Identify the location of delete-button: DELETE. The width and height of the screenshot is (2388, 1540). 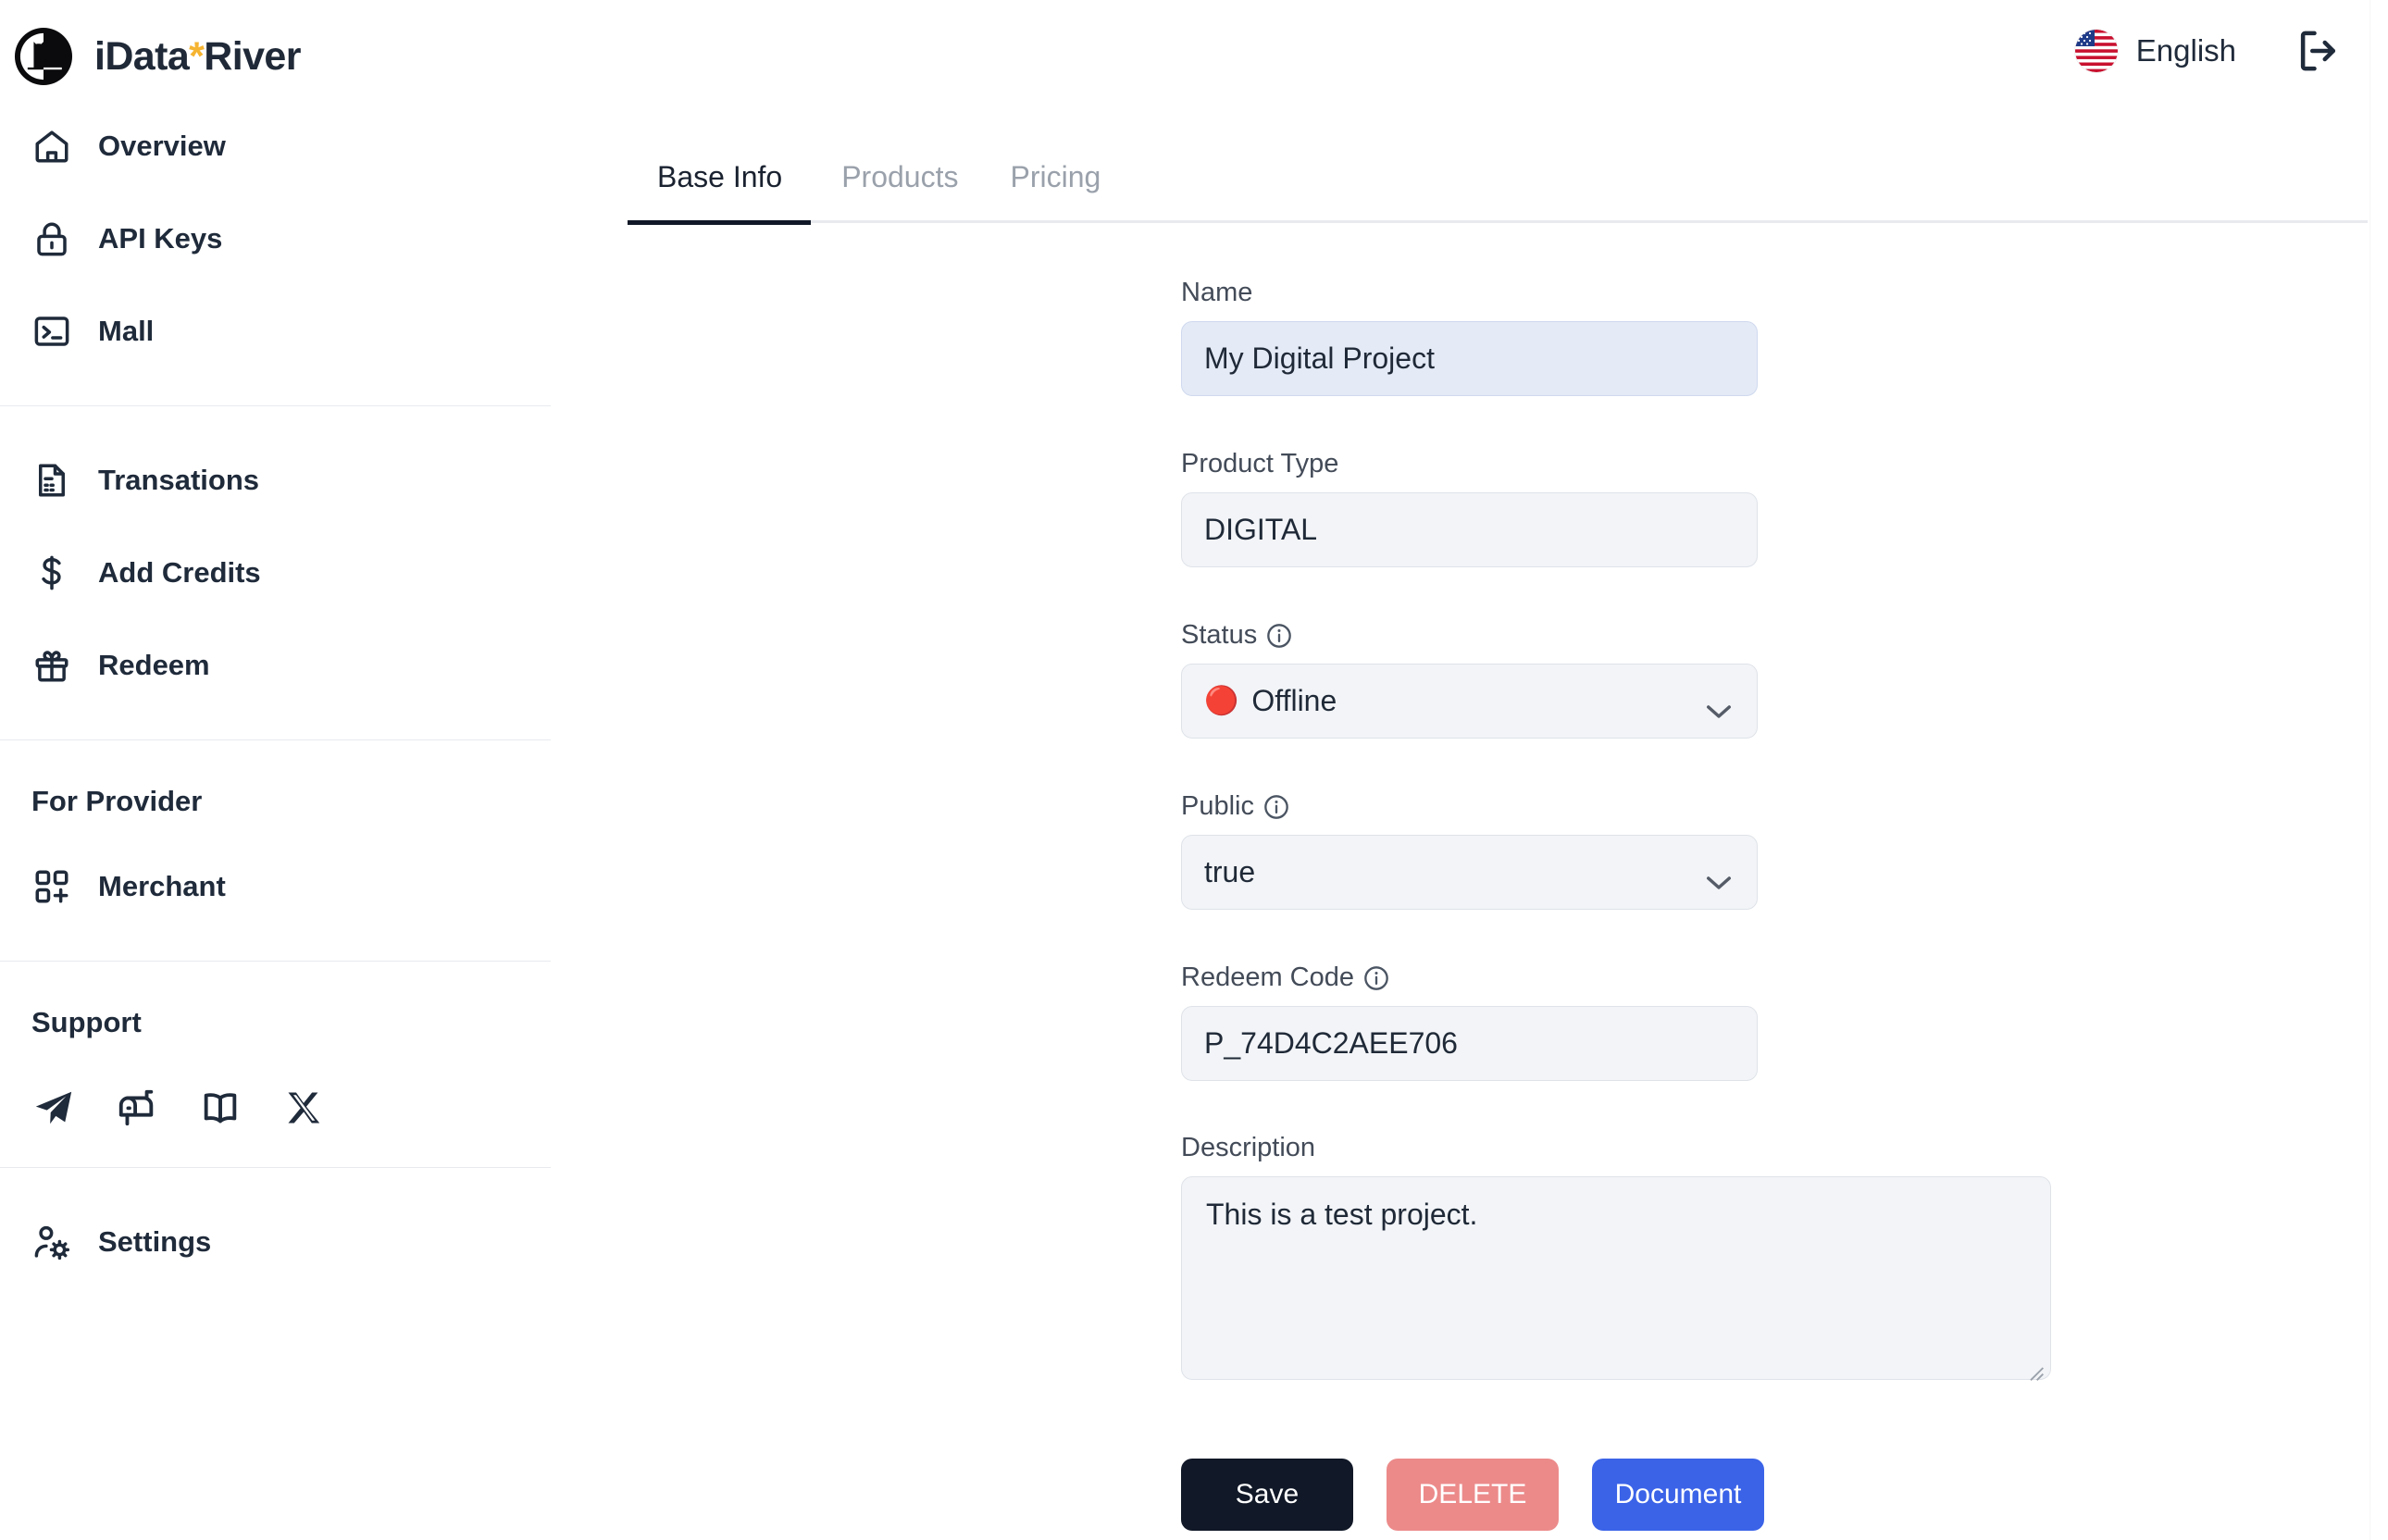
(1473, 1495).